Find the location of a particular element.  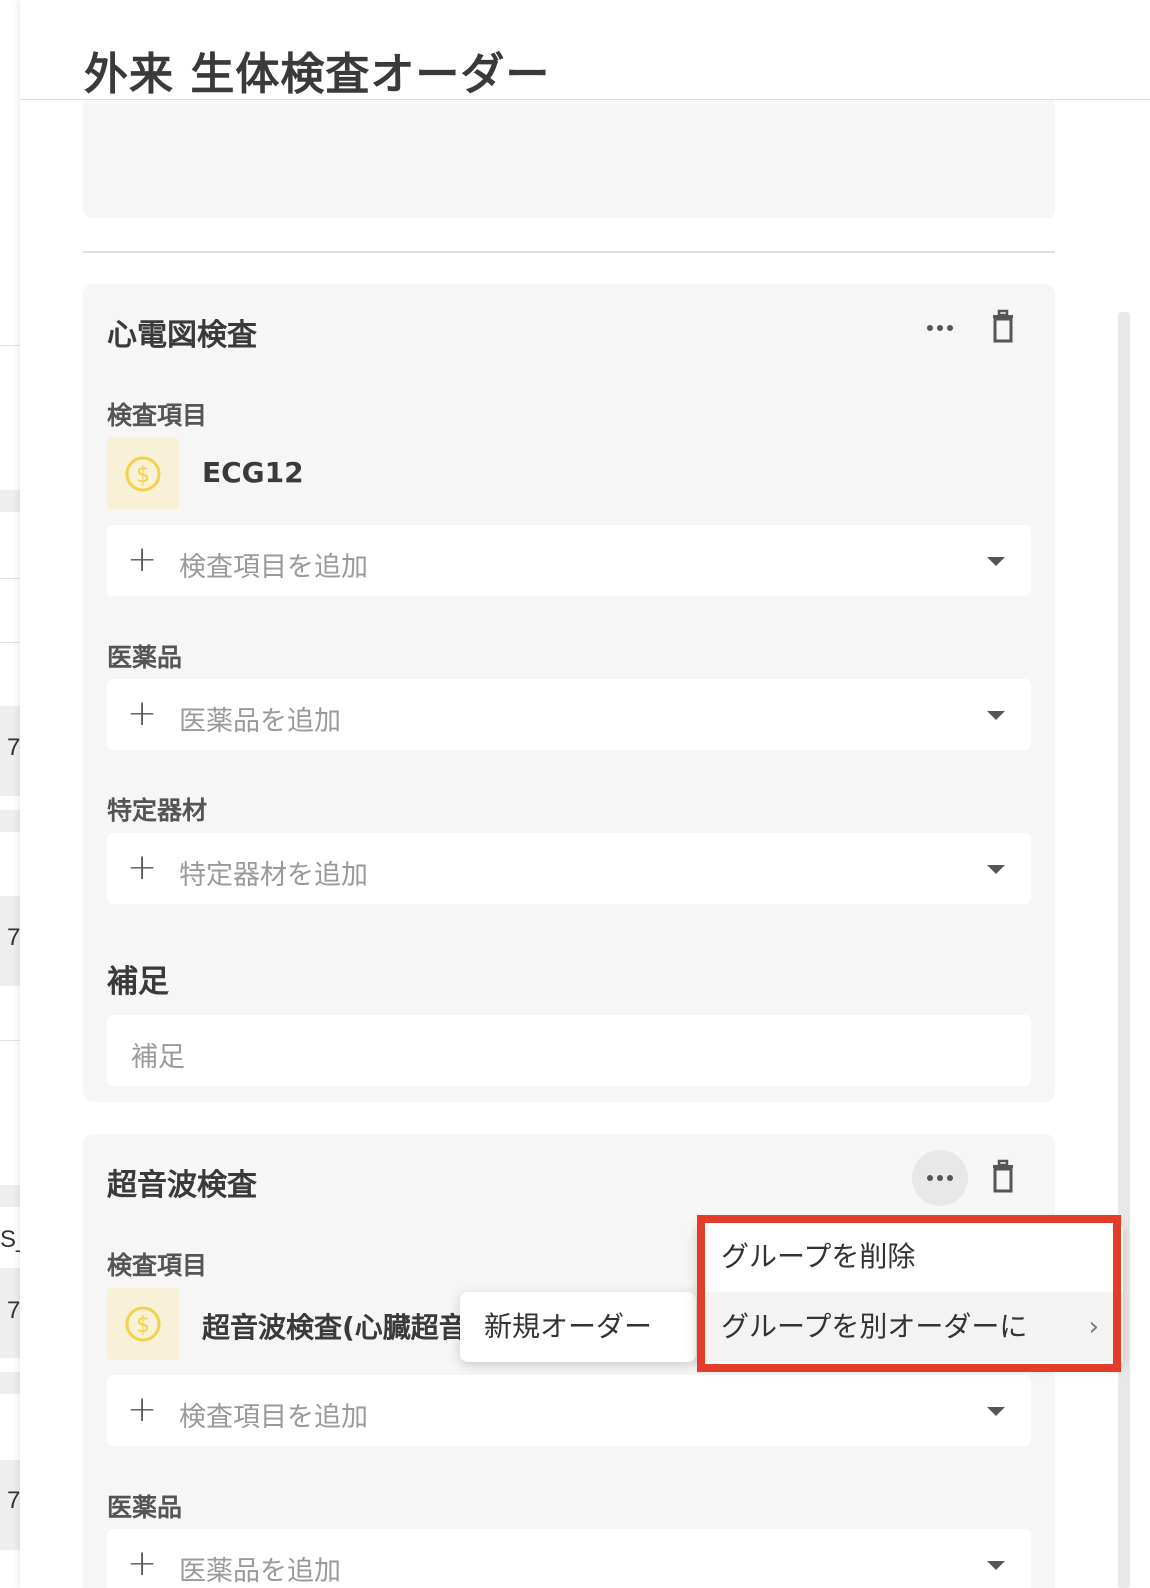

note-label: 補足 is located at coordinates (138, 982).